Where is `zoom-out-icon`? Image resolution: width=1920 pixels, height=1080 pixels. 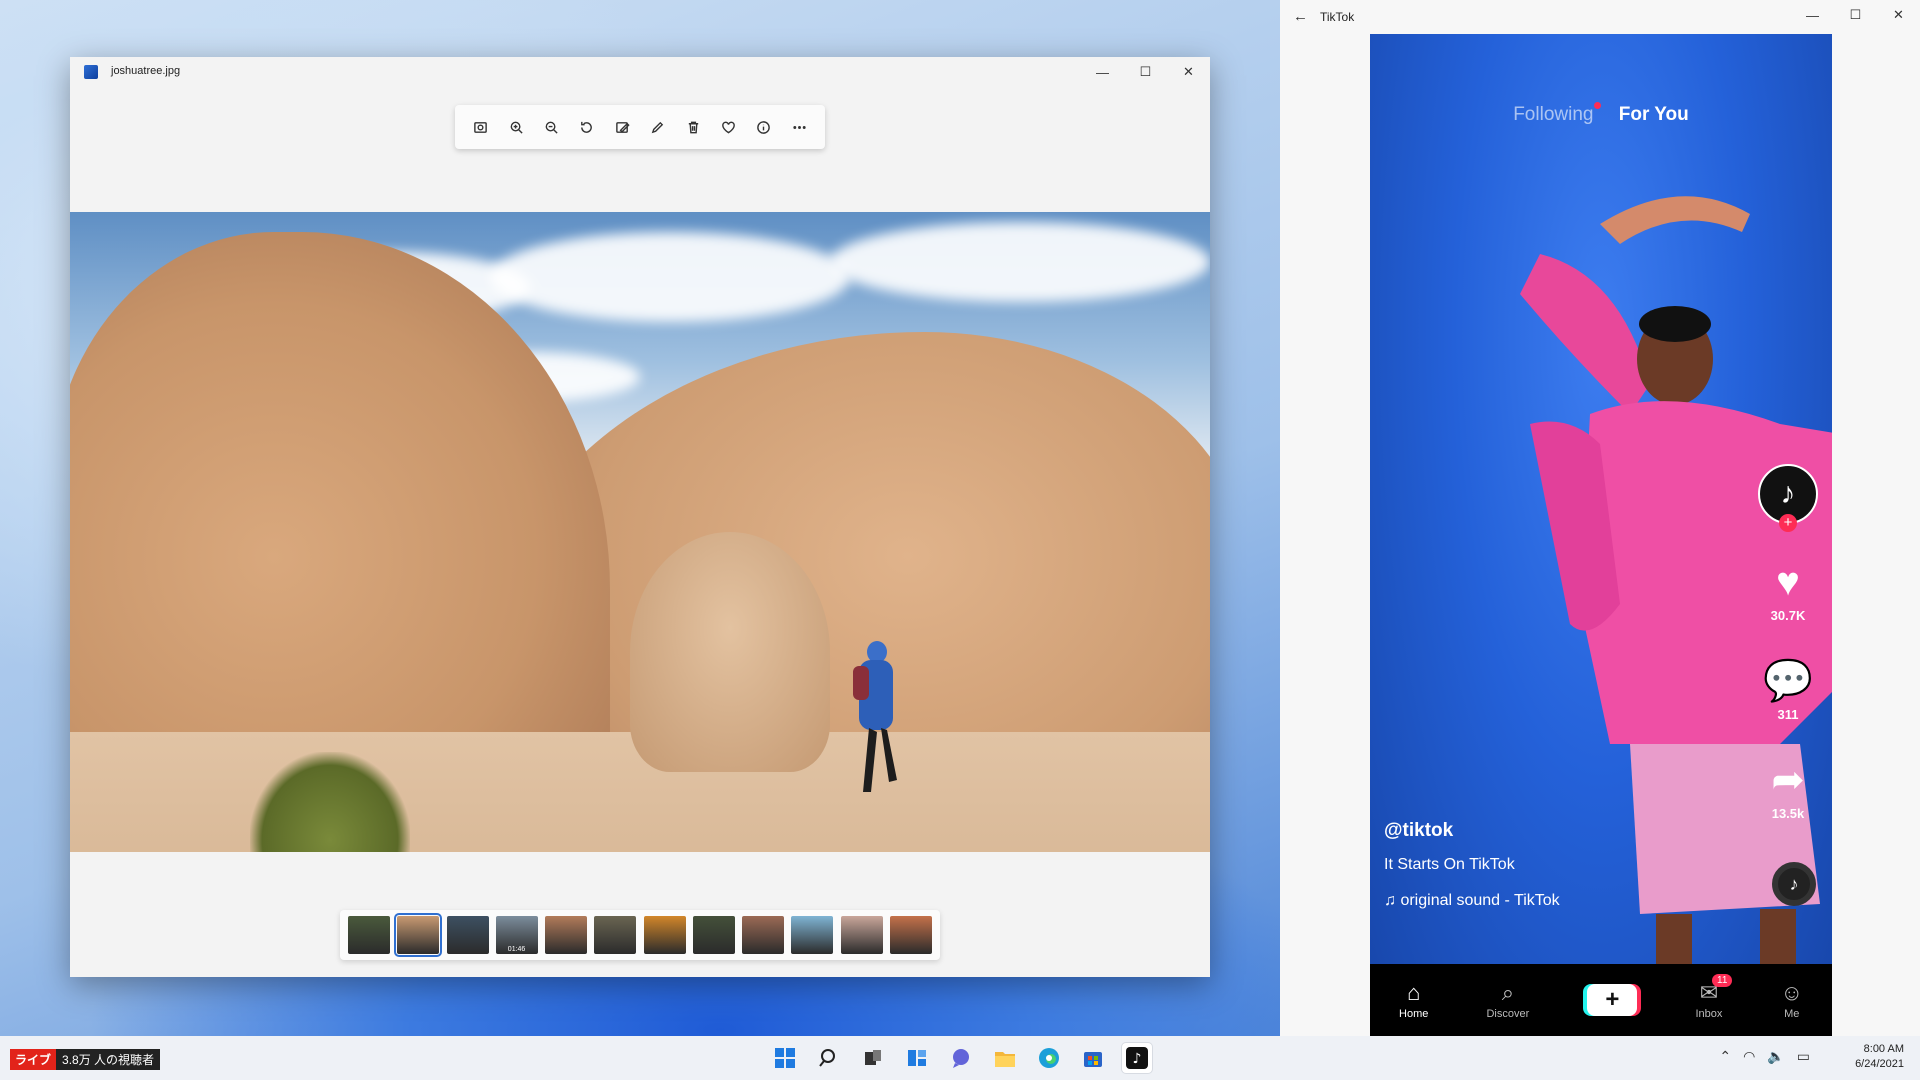 zoom-out-icon is located at coordinates (551, 127).